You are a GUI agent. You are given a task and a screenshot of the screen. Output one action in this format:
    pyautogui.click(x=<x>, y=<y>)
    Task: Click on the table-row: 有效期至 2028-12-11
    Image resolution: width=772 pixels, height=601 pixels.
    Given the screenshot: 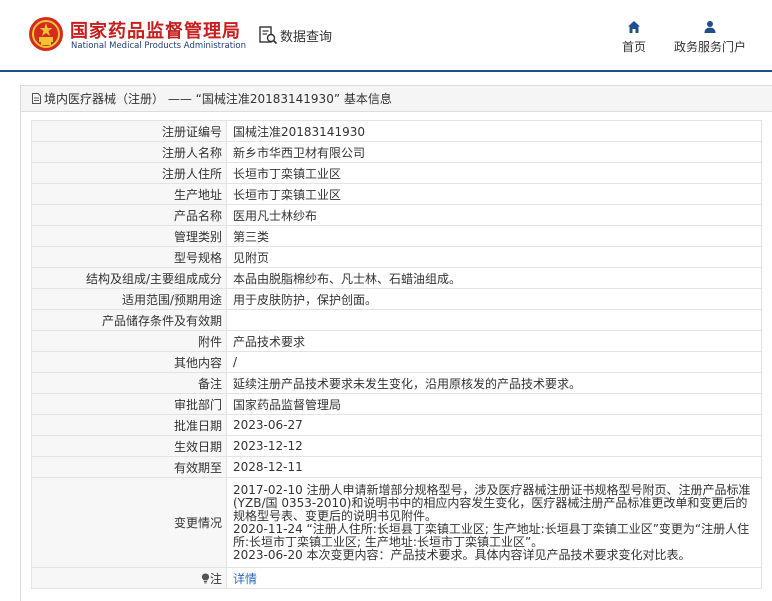 What is the action you would take?
    pyautogui.click(x=396, y=467)
    